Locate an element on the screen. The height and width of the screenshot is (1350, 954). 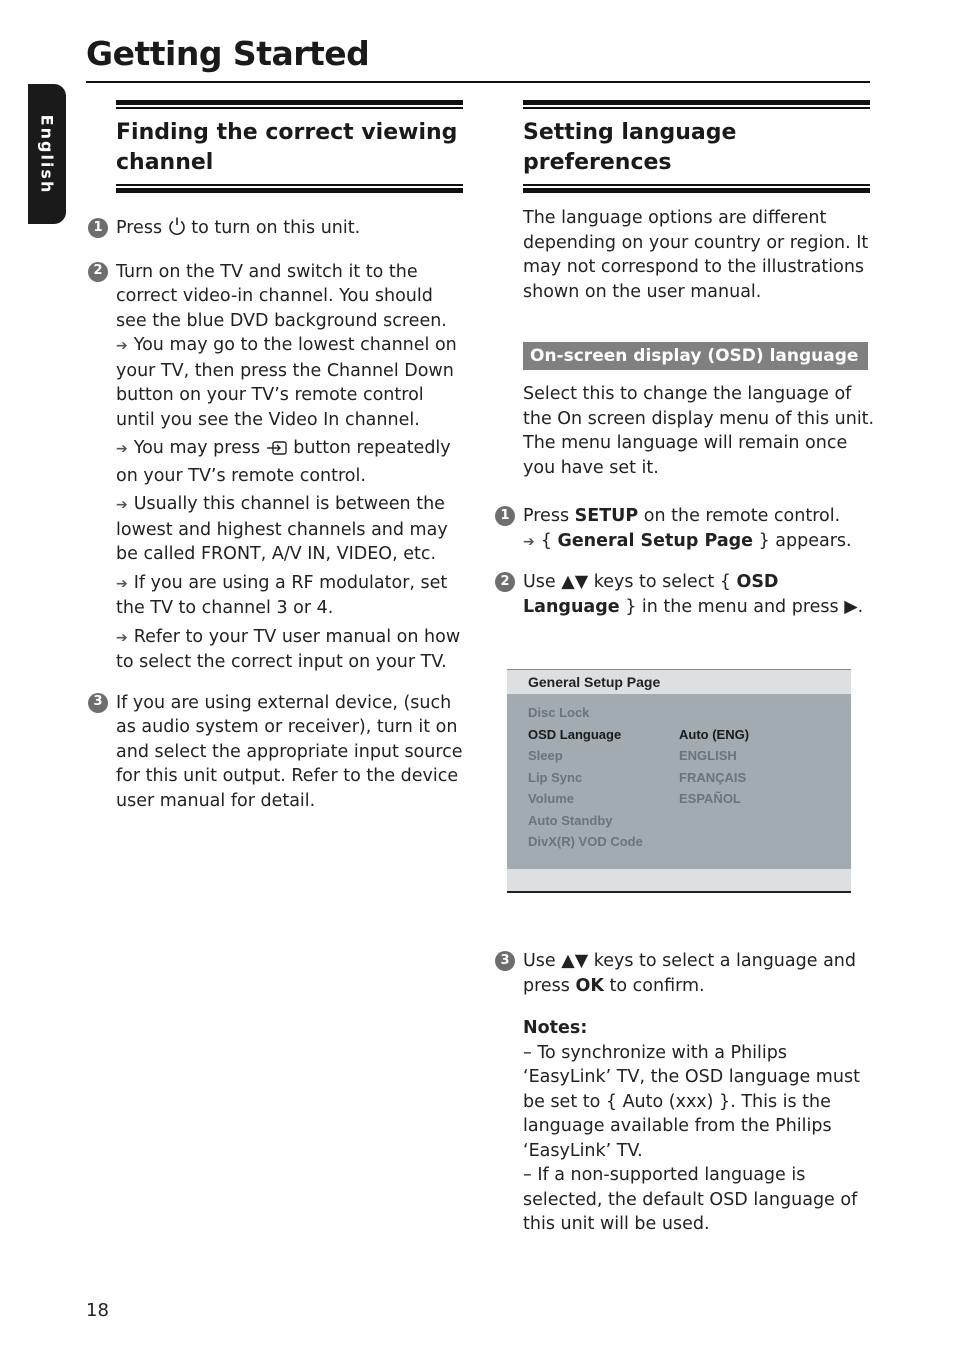
section-title: Setting language preferences is located at coordinates (630, 147).